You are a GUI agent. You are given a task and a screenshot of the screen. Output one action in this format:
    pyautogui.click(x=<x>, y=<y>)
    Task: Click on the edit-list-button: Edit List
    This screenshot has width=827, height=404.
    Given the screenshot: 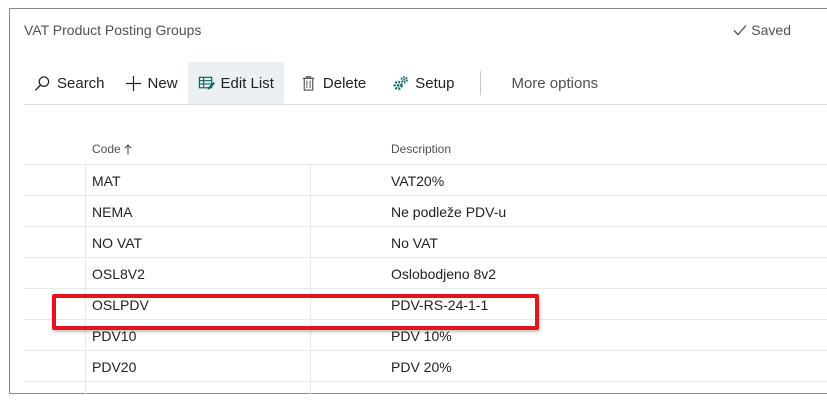 What is the action you would take?
    pyautogui.click(x=235, y=83)
    